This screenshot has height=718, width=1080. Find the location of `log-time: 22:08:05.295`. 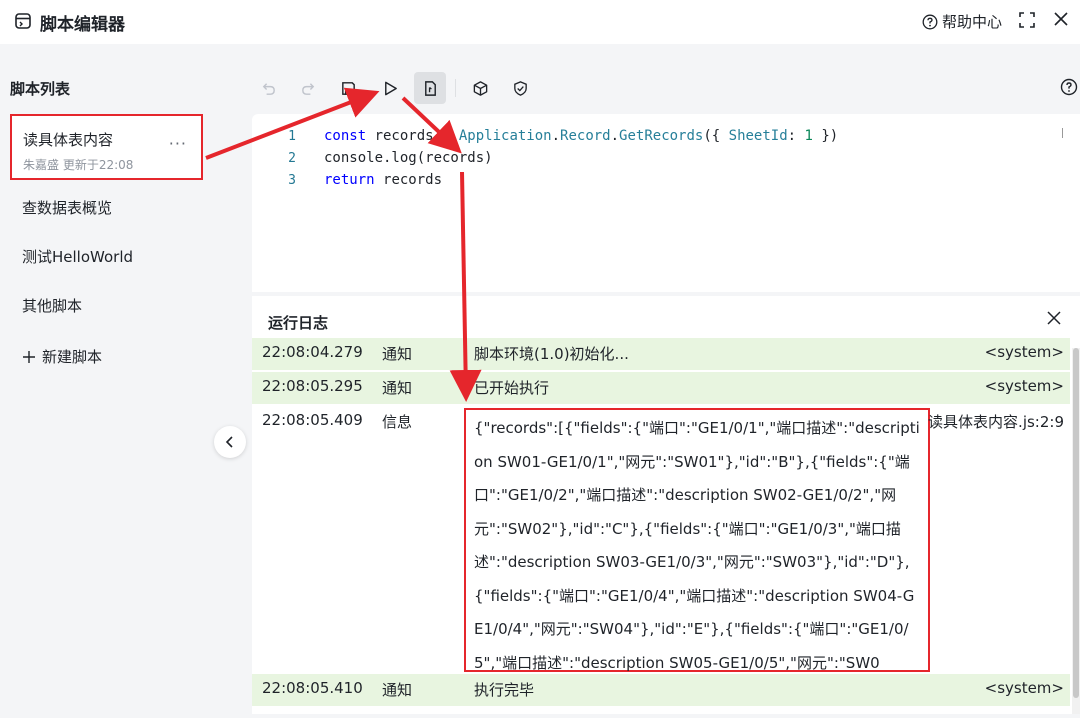

log-time: 22:08:05.295 is located at coordinates (312, 386).